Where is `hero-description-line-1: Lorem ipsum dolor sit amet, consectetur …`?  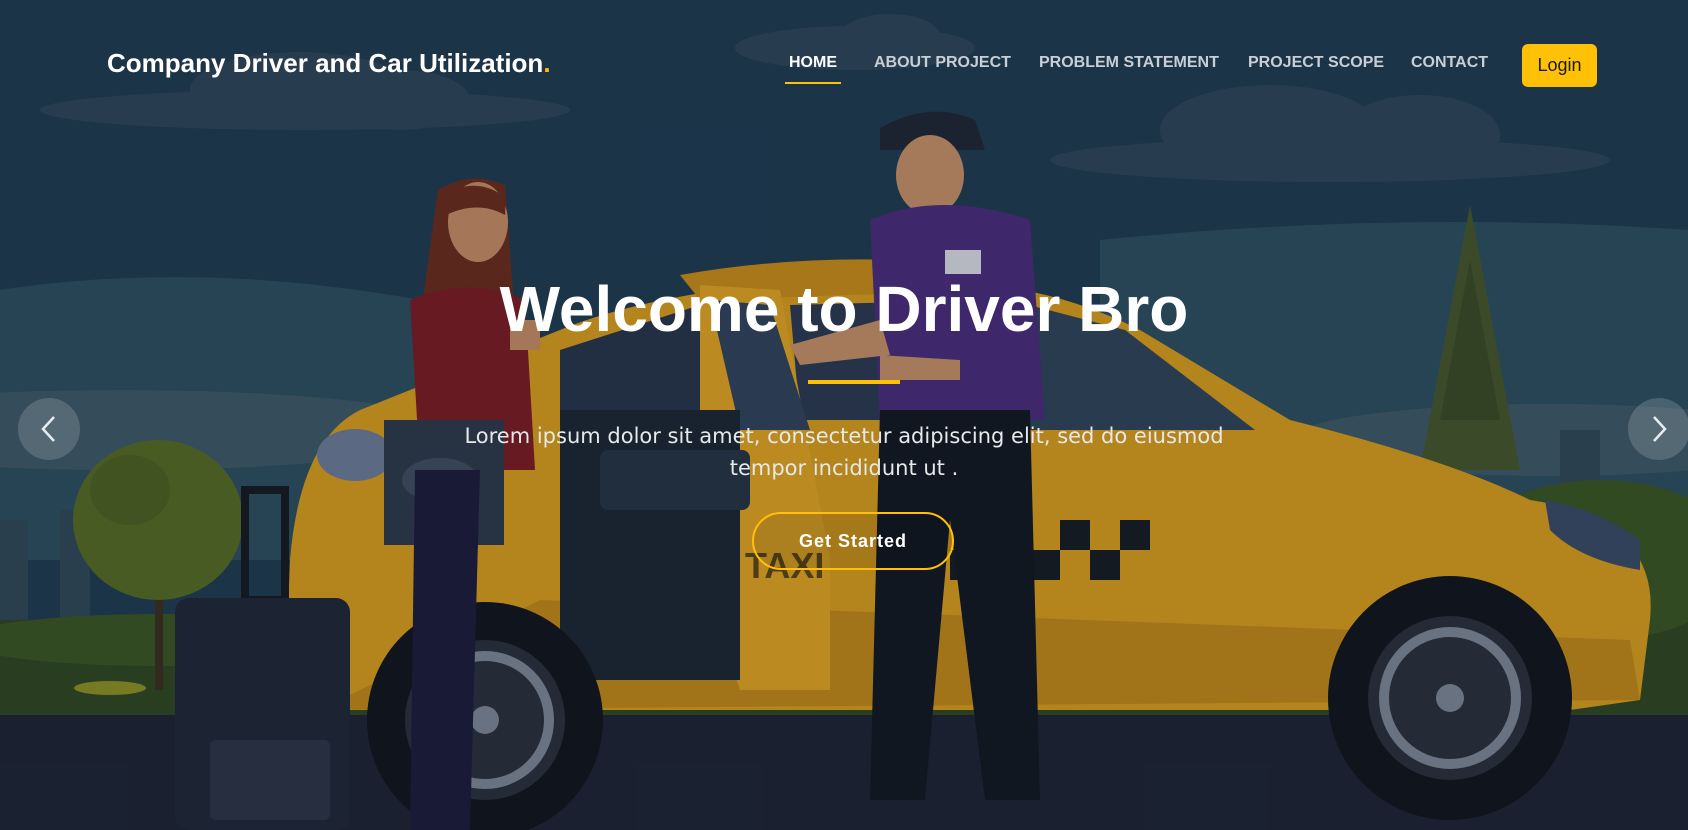
hero-description-line-1: Lorem ipsum dolor sit amet, consectetur … is located at coordinates (844, 436).